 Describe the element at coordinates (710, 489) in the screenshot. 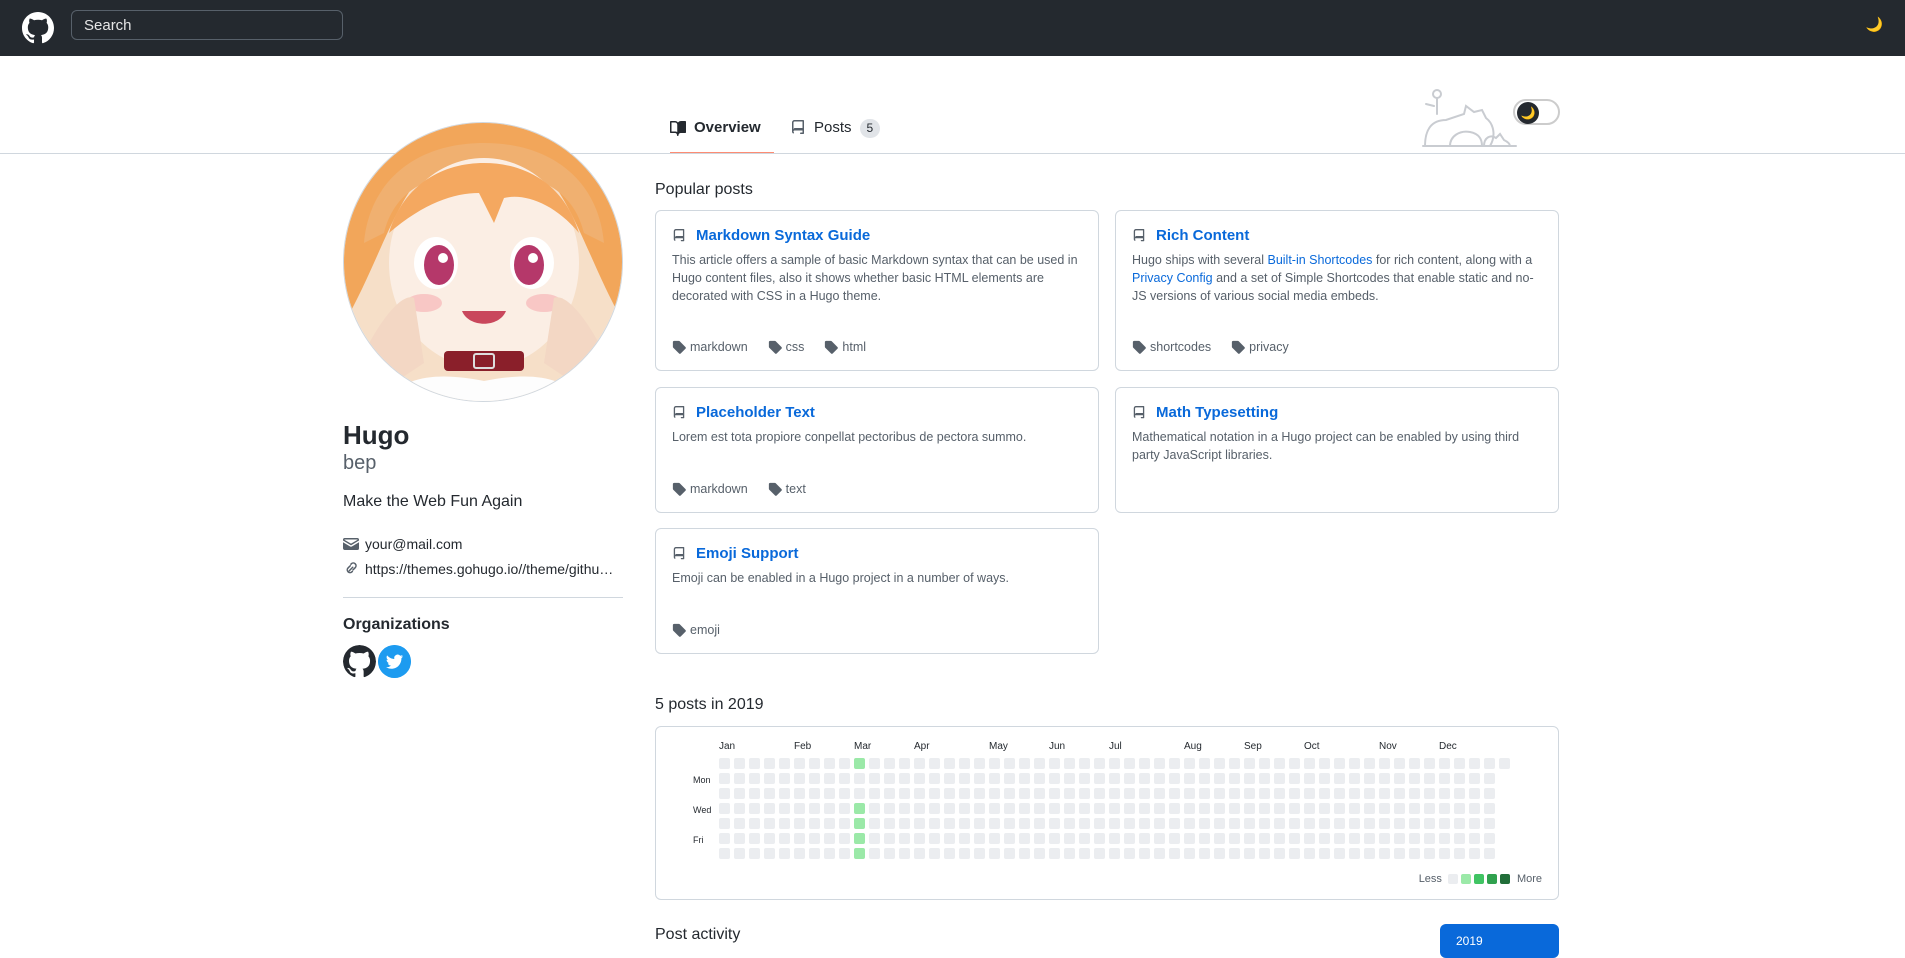

I see `tag: markdown` at that location.